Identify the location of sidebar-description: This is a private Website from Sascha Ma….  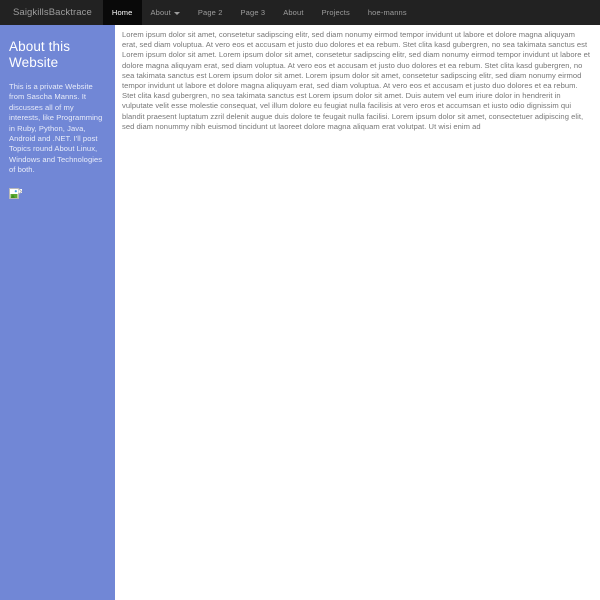
(56, 128).